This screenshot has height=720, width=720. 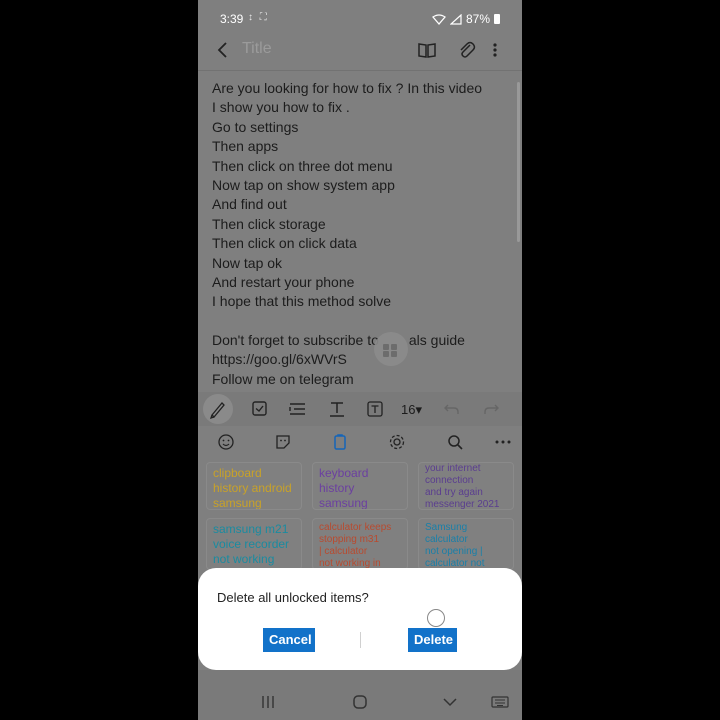 What do you see at coordinates (232, 19) in the screenshot?
I see `status-time: 3:39` at bounding box center [232, 19].